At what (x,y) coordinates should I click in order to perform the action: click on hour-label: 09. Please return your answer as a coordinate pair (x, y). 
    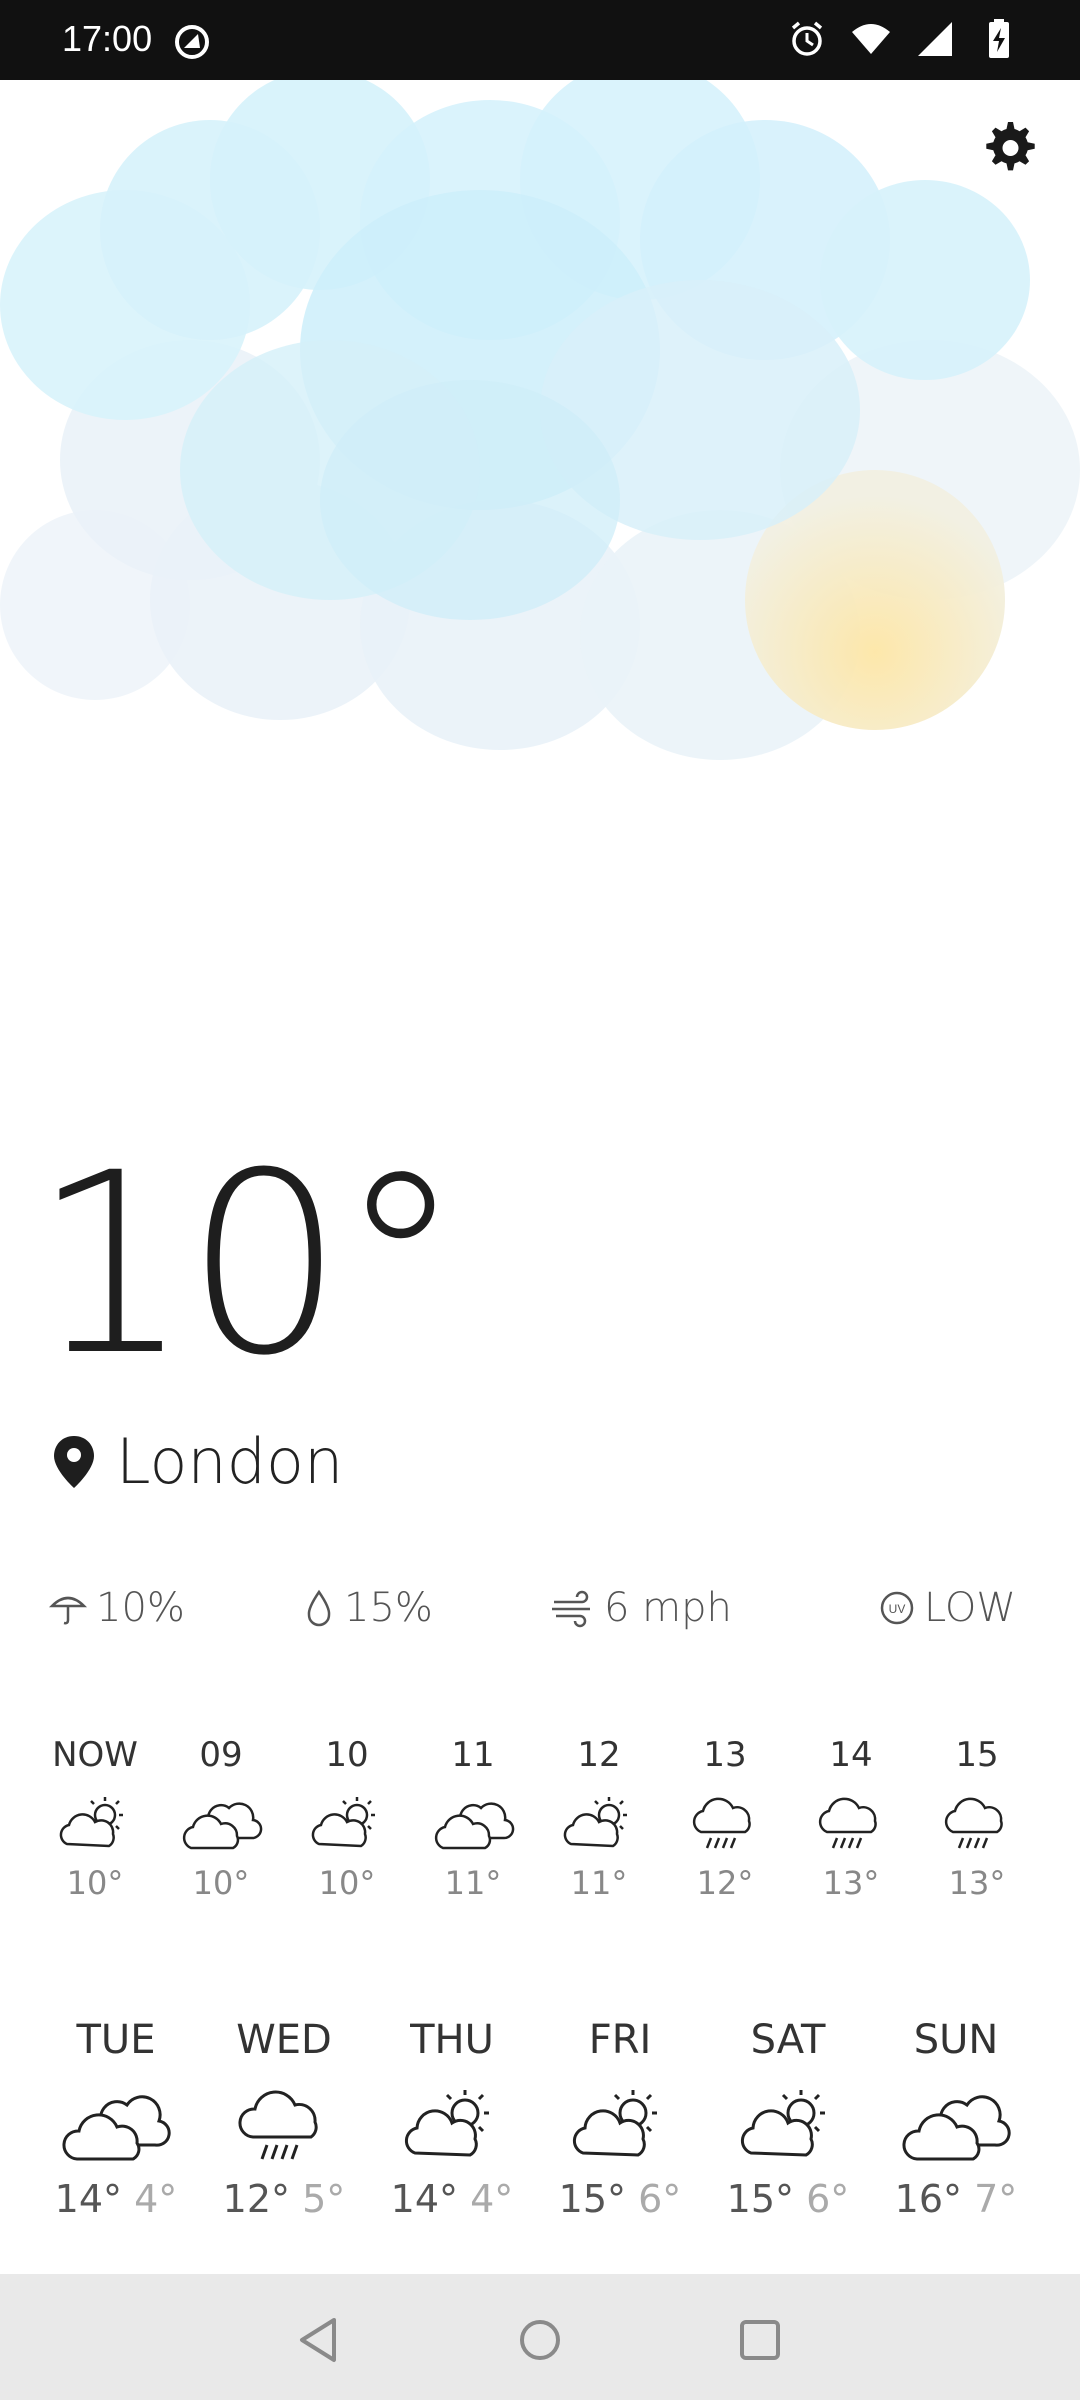
    Looking at the image, I should click on (221, 1755).